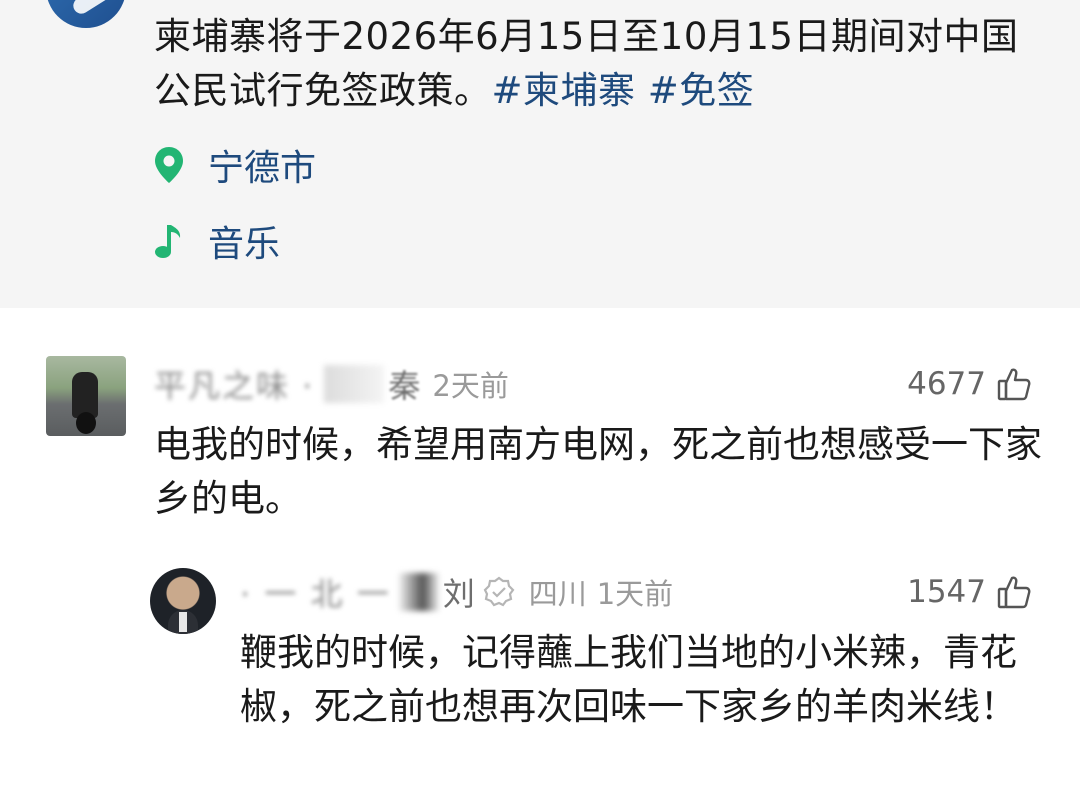 This screenshot has width=1080, height=790. Describe the element at coordinates (946, 592) in the screenshot. I see `like-count: 1547` at that location.